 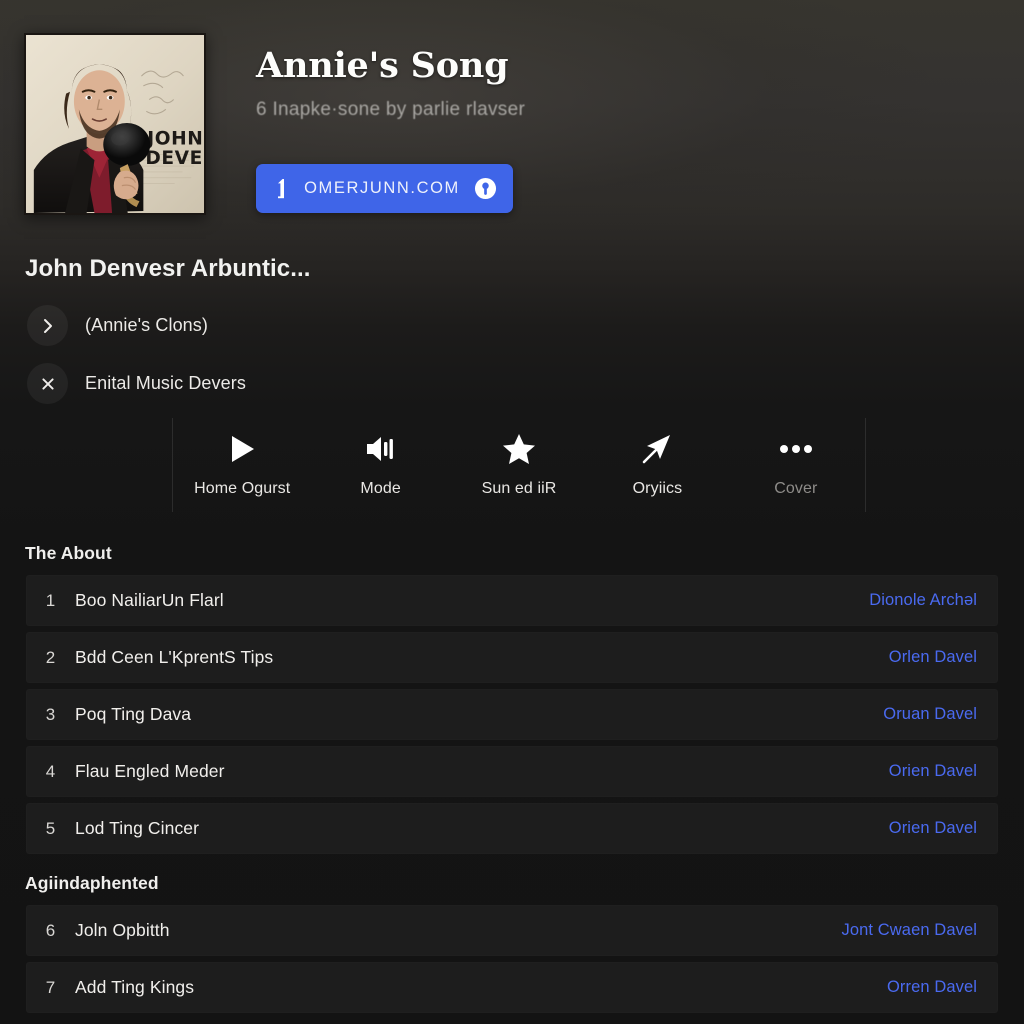 I want to click on table-row: 2 Bdd Ceen L'KprentS Tips Orlen Davel, so click(x=512, y=657).